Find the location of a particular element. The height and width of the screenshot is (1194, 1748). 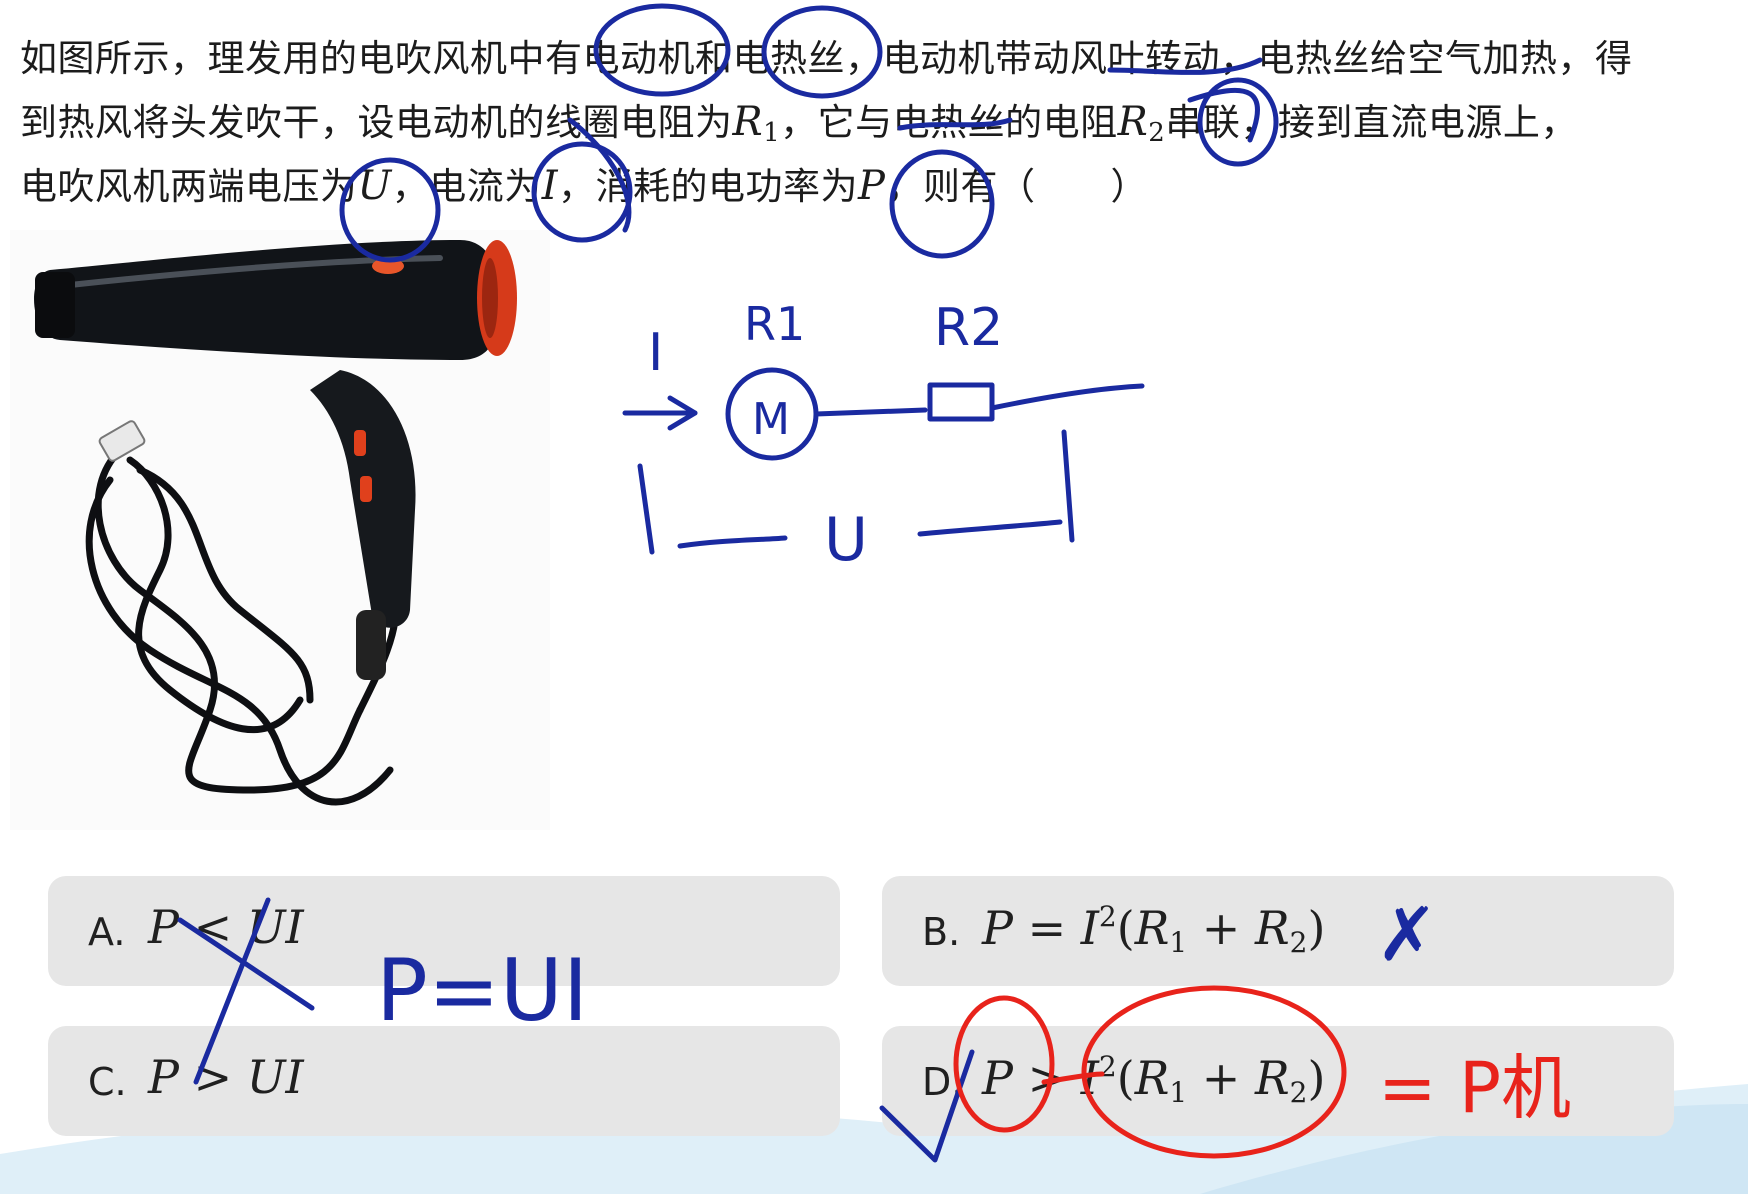

var-u: U is located at coordinates (374, 186).